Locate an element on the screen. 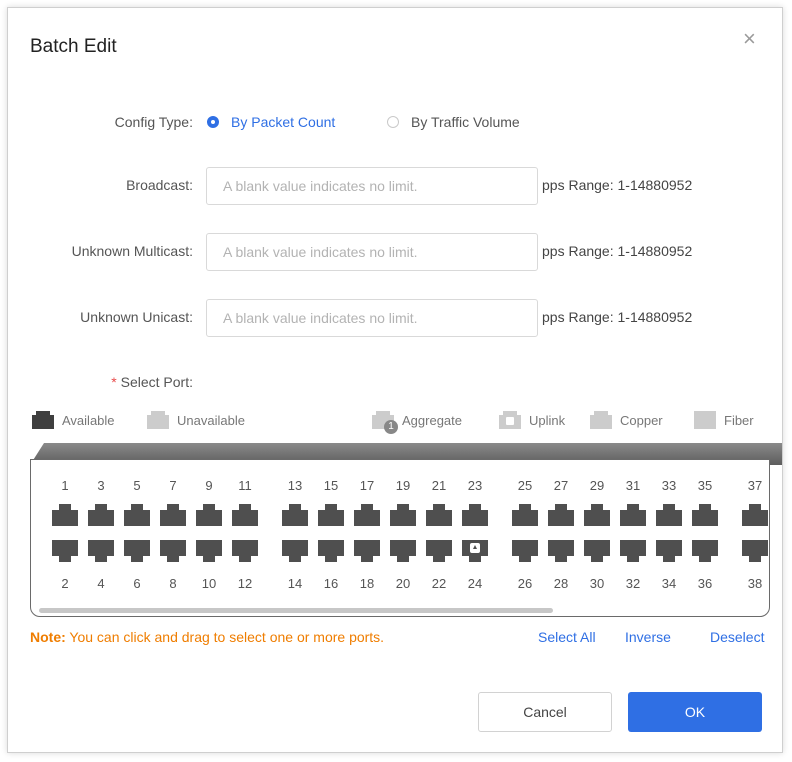 The height and width of the screenshot is (762, 792). unknown-multicast-input is located at coordinates (372, 252).